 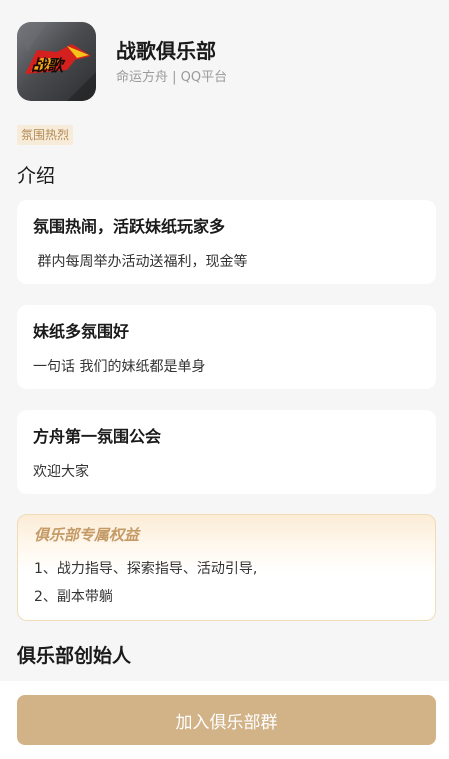 What do you see at coordinates (61, 472) in the screenshot?
I see `intro-card-desc: 欢迎大家` at bounding box center [61, 472].